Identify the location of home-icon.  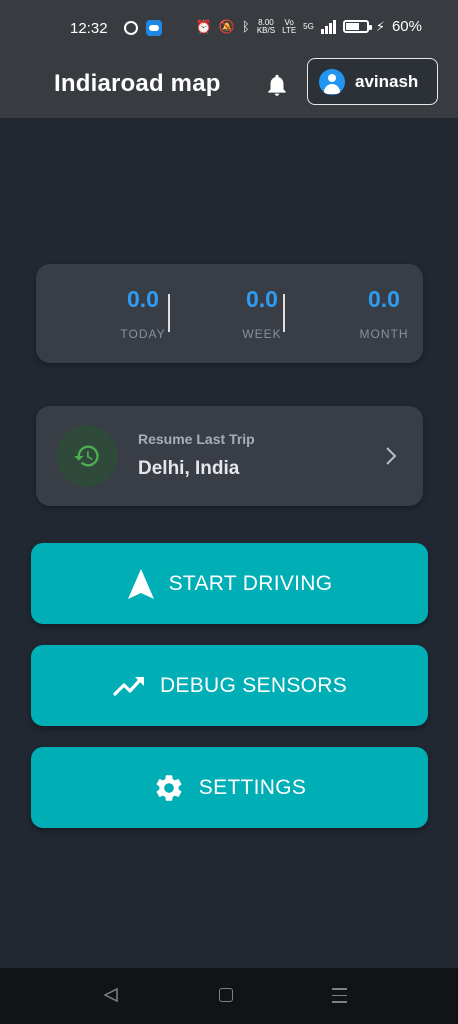
(226, 995).